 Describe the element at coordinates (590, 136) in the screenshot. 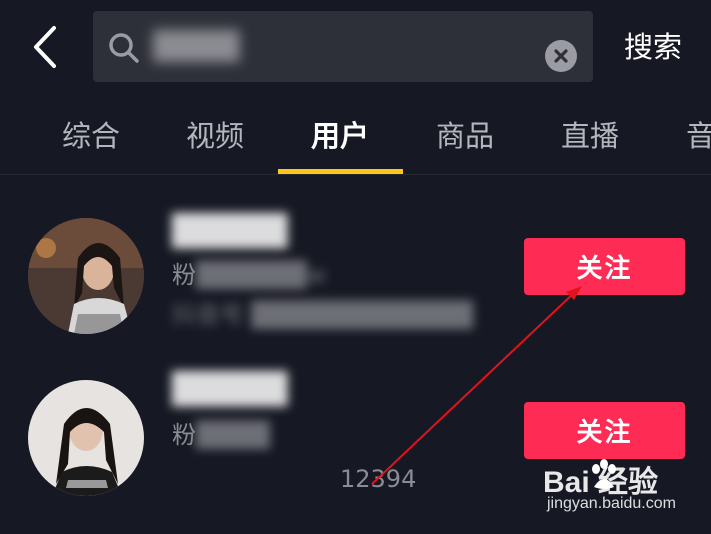

I see `tab-live: 直播` at that location.